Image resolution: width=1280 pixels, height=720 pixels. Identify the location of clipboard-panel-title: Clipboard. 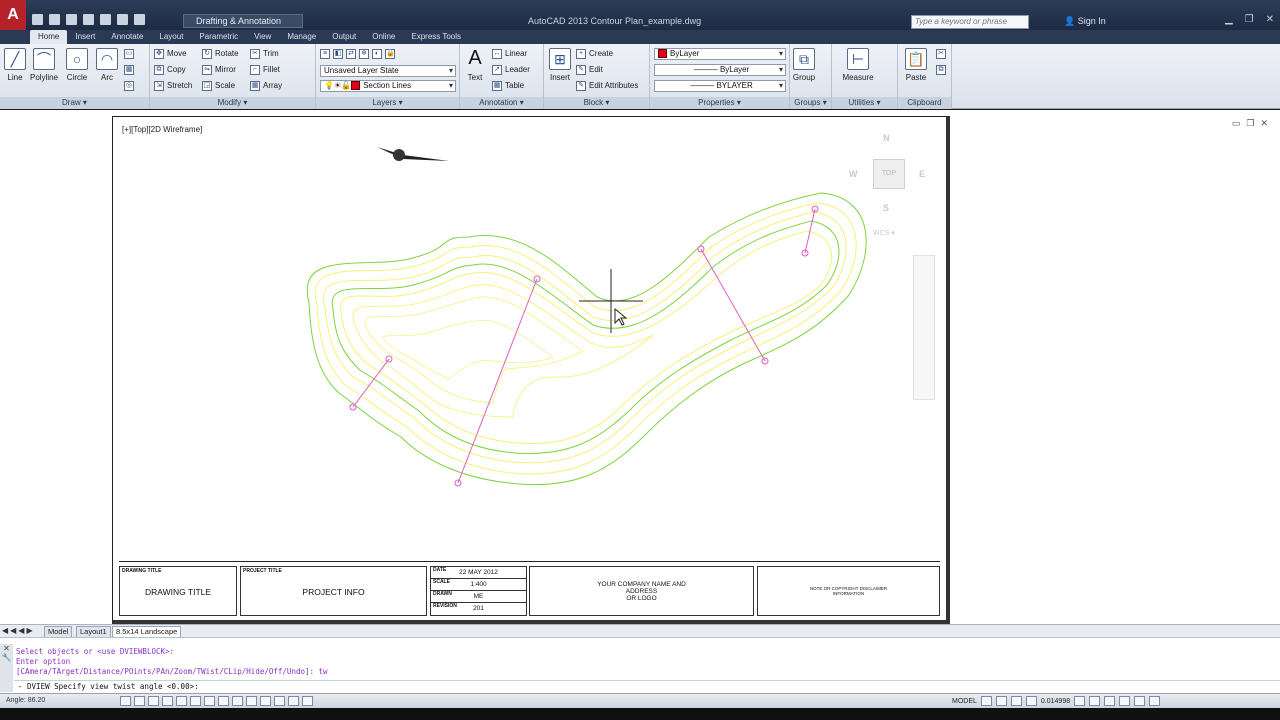
(924, 103).